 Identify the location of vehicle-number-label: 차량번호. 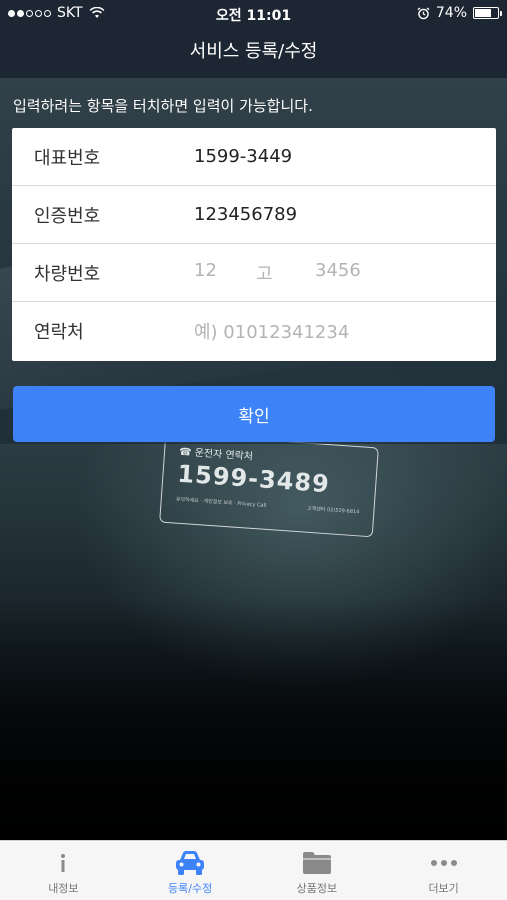
(67, 274).